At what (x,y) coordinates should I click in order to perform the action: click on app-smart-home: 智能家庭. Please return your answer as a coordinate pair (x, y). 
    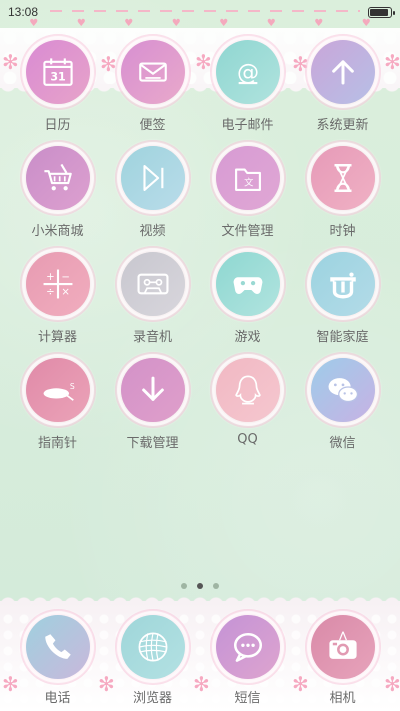
    Looking at the image, I should click on (342, 294).